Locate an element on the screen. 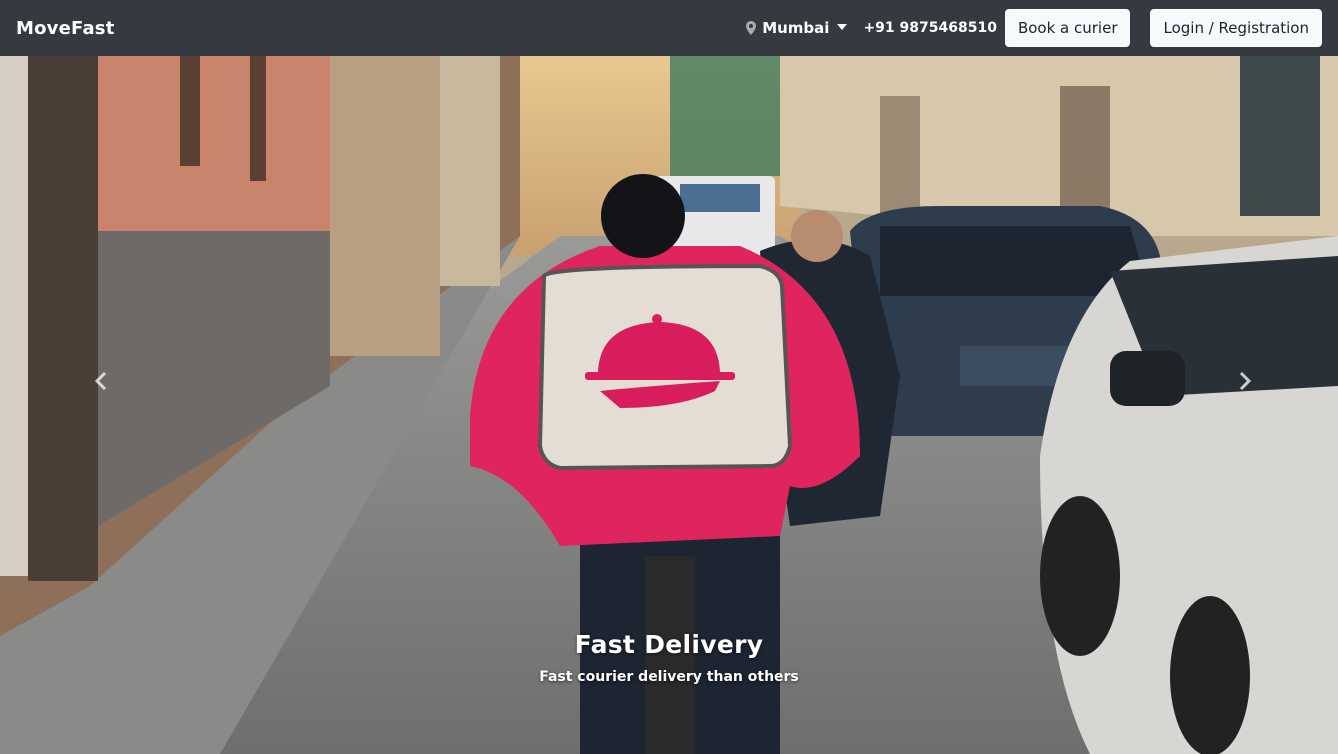  carousel-next-button is located at coordinates (1245, 381).